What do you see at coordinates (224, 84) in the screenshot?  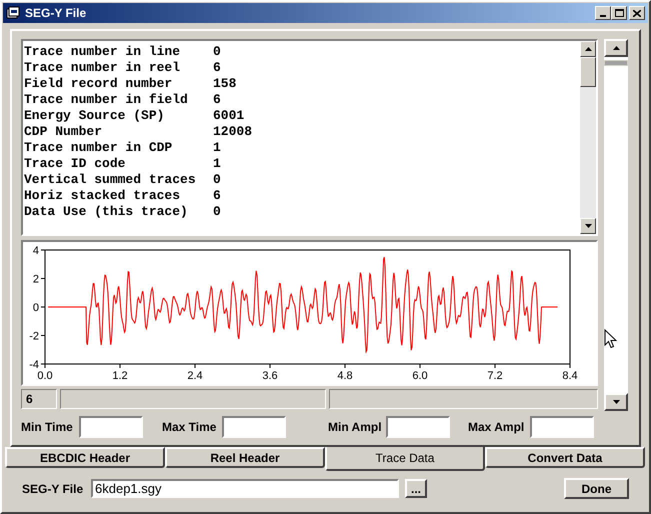 I see `field-value: 158` at bounding box center [224, 84].